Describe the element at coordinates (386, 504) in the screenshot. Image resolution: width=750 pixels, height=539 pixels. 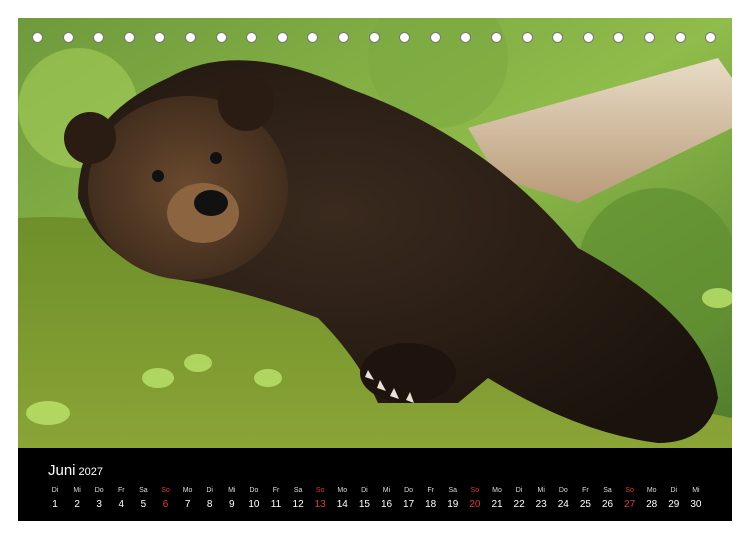
I see `day-number: 16` at that location.